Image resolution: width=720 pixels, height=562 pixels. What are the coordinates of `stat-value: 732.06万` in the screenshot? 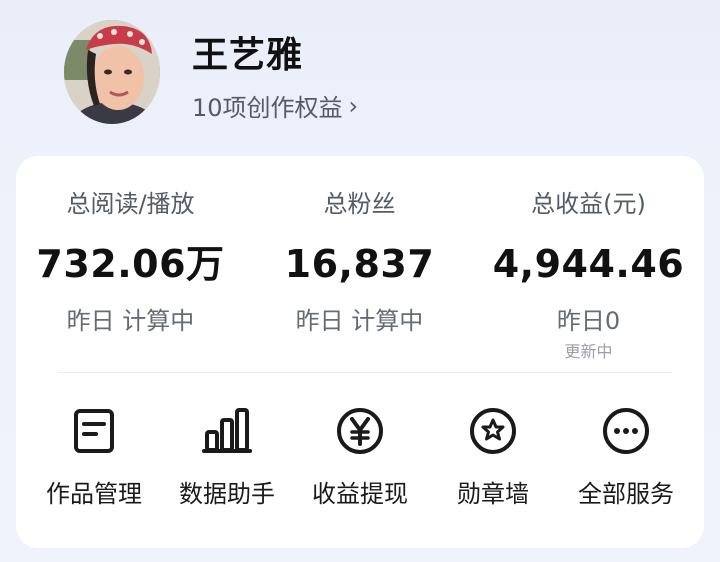 It's located at (130, 264).